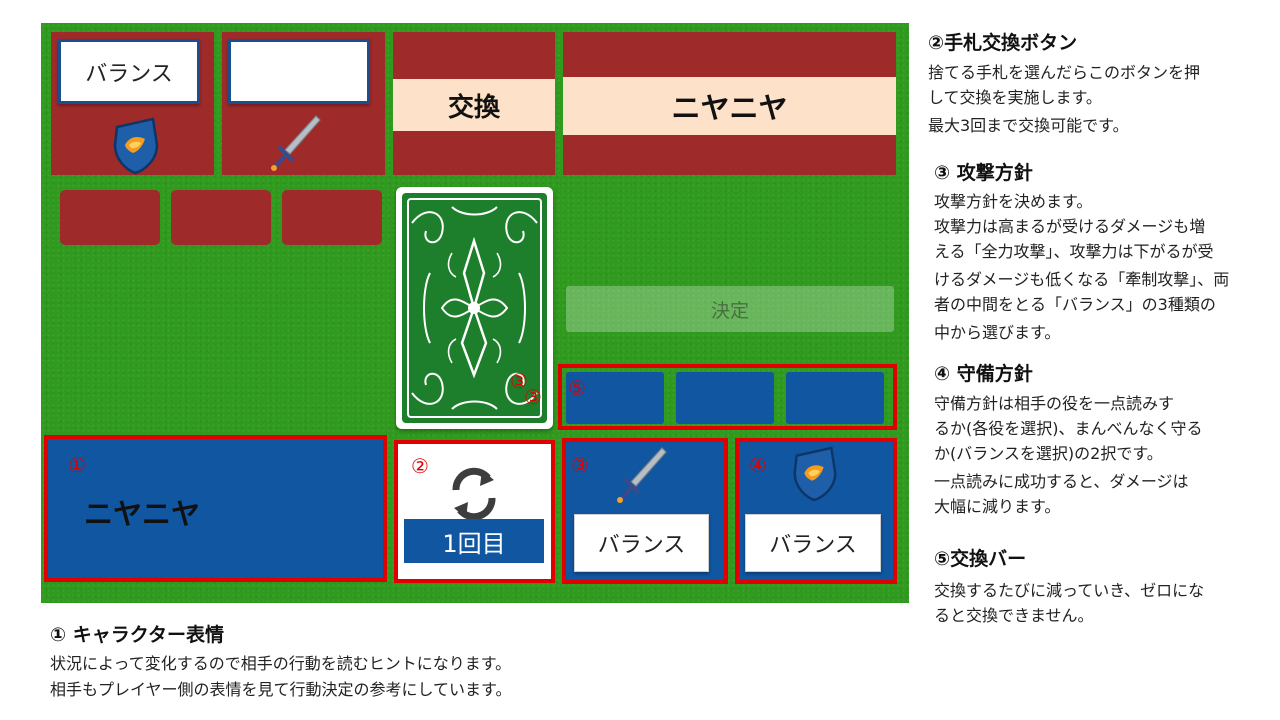  I want to click on defense-policy-panel: ④ バランス, so click(816, 511).